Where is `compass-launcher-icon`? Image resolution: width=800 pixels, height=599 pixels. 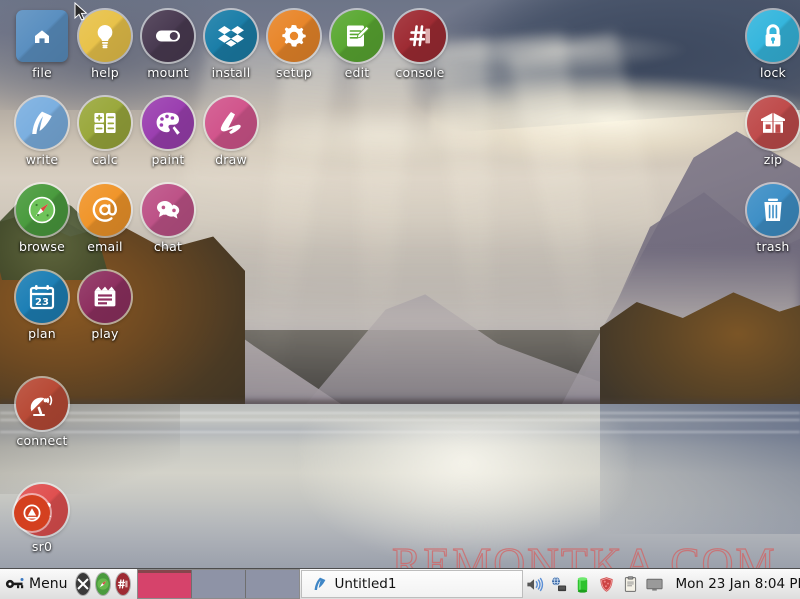 compass-launcher-icon is located at coordinates (103, 584).